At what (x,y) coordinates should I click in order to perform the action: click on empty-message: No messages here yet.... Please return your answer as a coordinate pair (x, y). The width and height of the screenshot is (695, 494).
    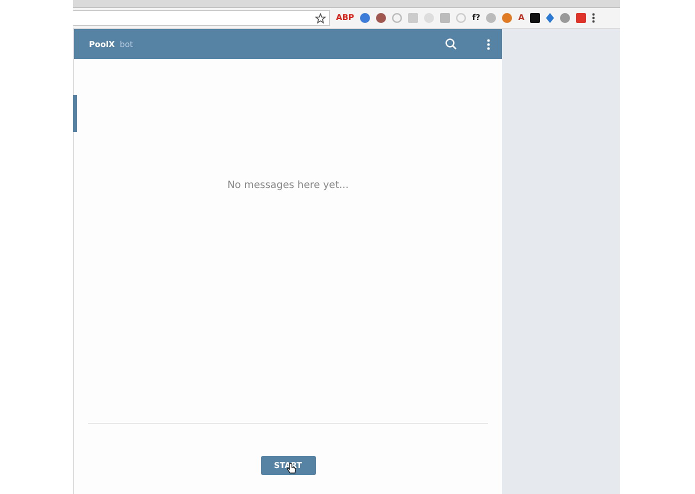
    Looking at the image, I should click on (288, 185).